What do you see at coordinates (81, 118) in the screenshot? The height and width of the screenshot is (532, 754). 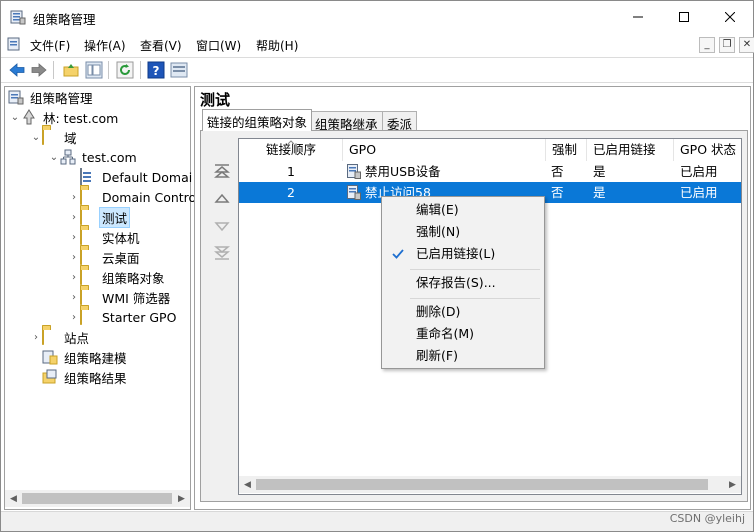 I see `tree-label: 林: test.com` at bounding box center [81, 118].